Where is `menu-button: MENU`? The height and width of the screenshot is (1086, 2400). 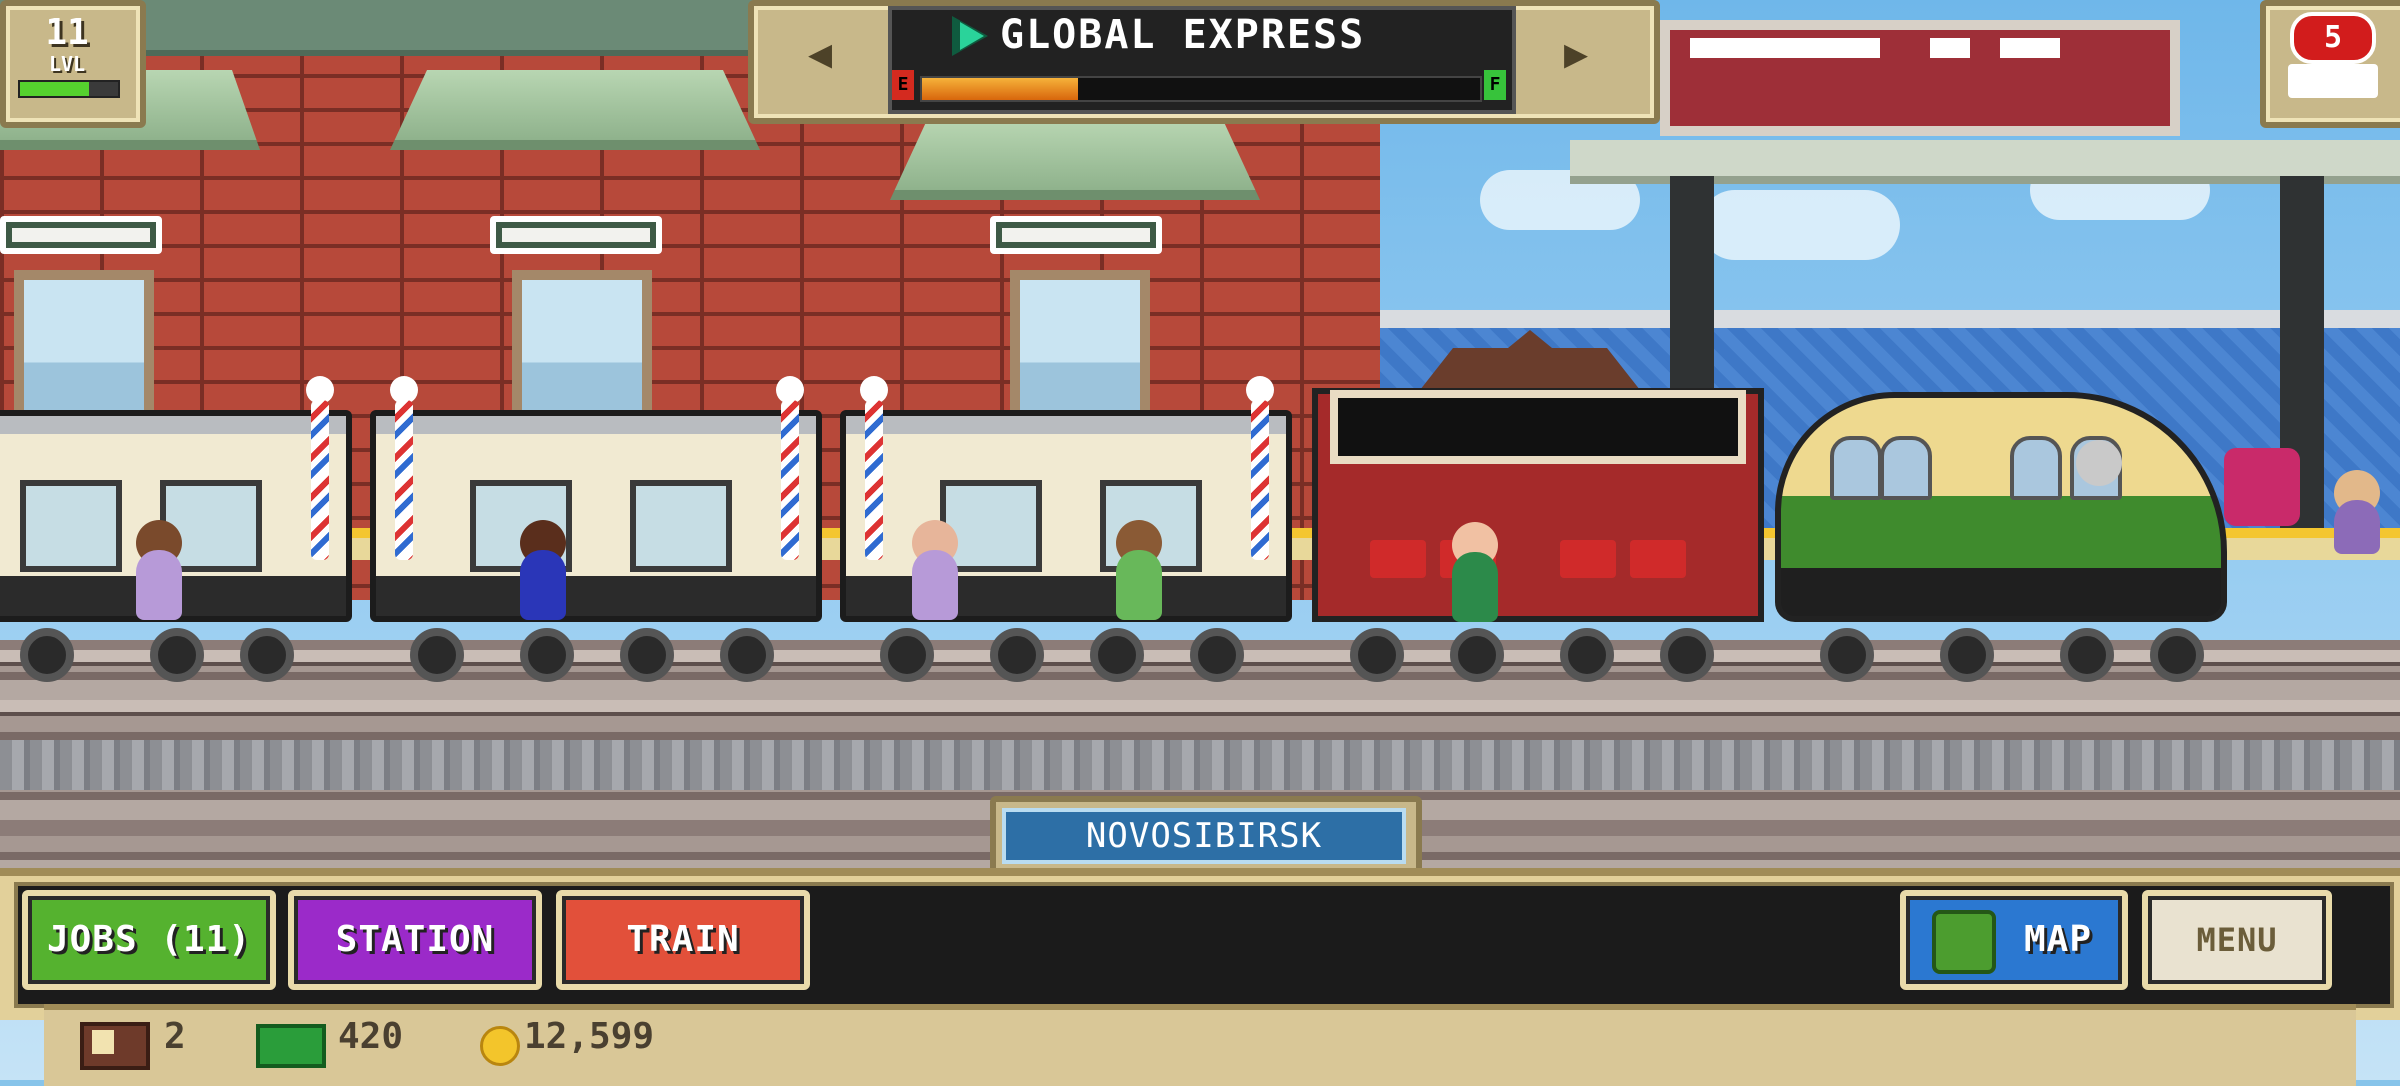 menu-button: MENU is located at coordinates (2237, 940).